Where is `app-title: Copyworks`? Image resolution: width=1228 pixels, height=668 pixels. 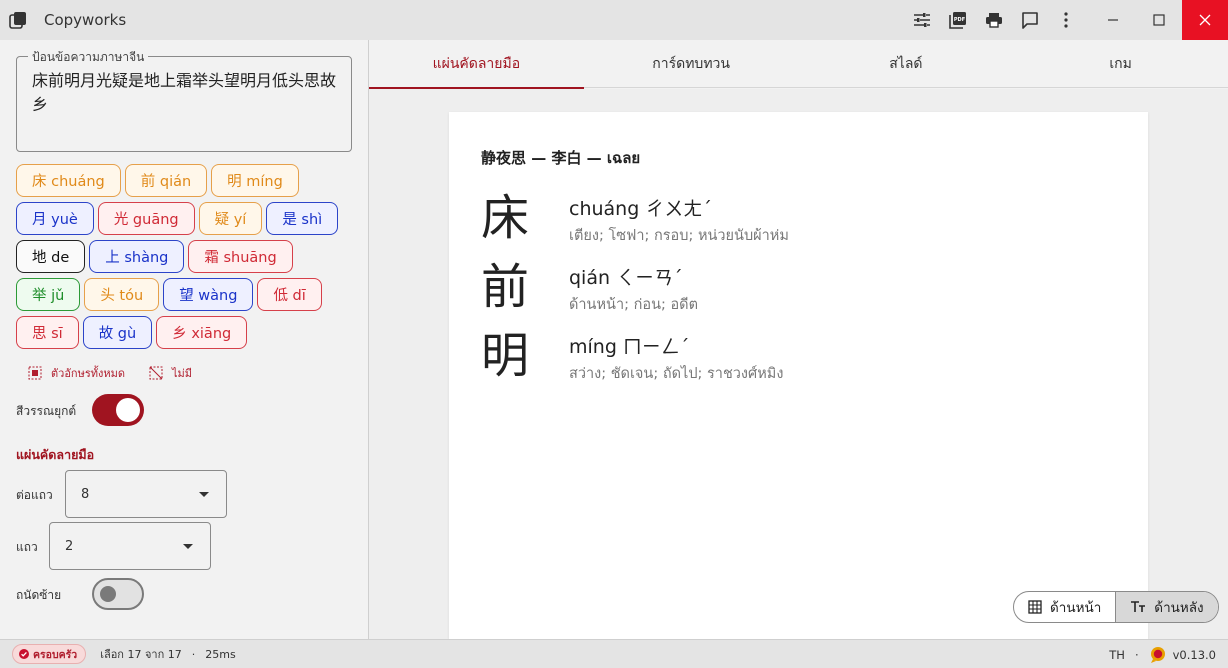
app-title: Copyworks is located at coordinates (85, 20).